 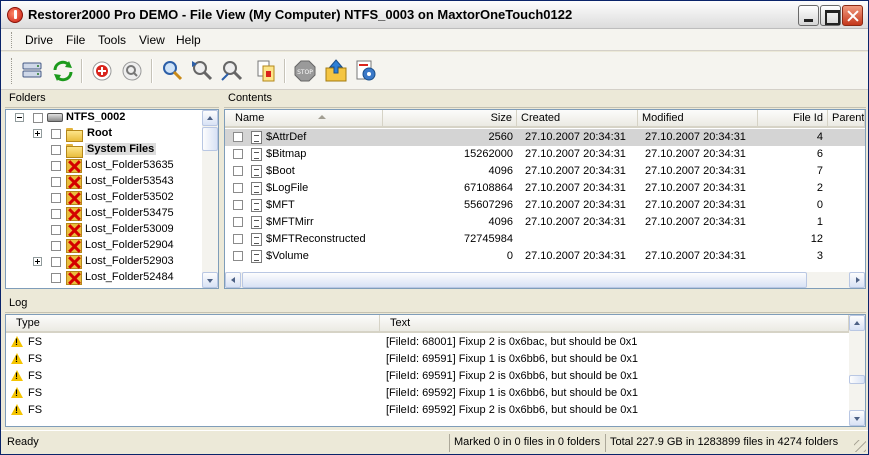 What do you see at coordinates (857, 370) in the screenshot?
I see `log-vertical-scrollbar` at bounding box center [857, 370].